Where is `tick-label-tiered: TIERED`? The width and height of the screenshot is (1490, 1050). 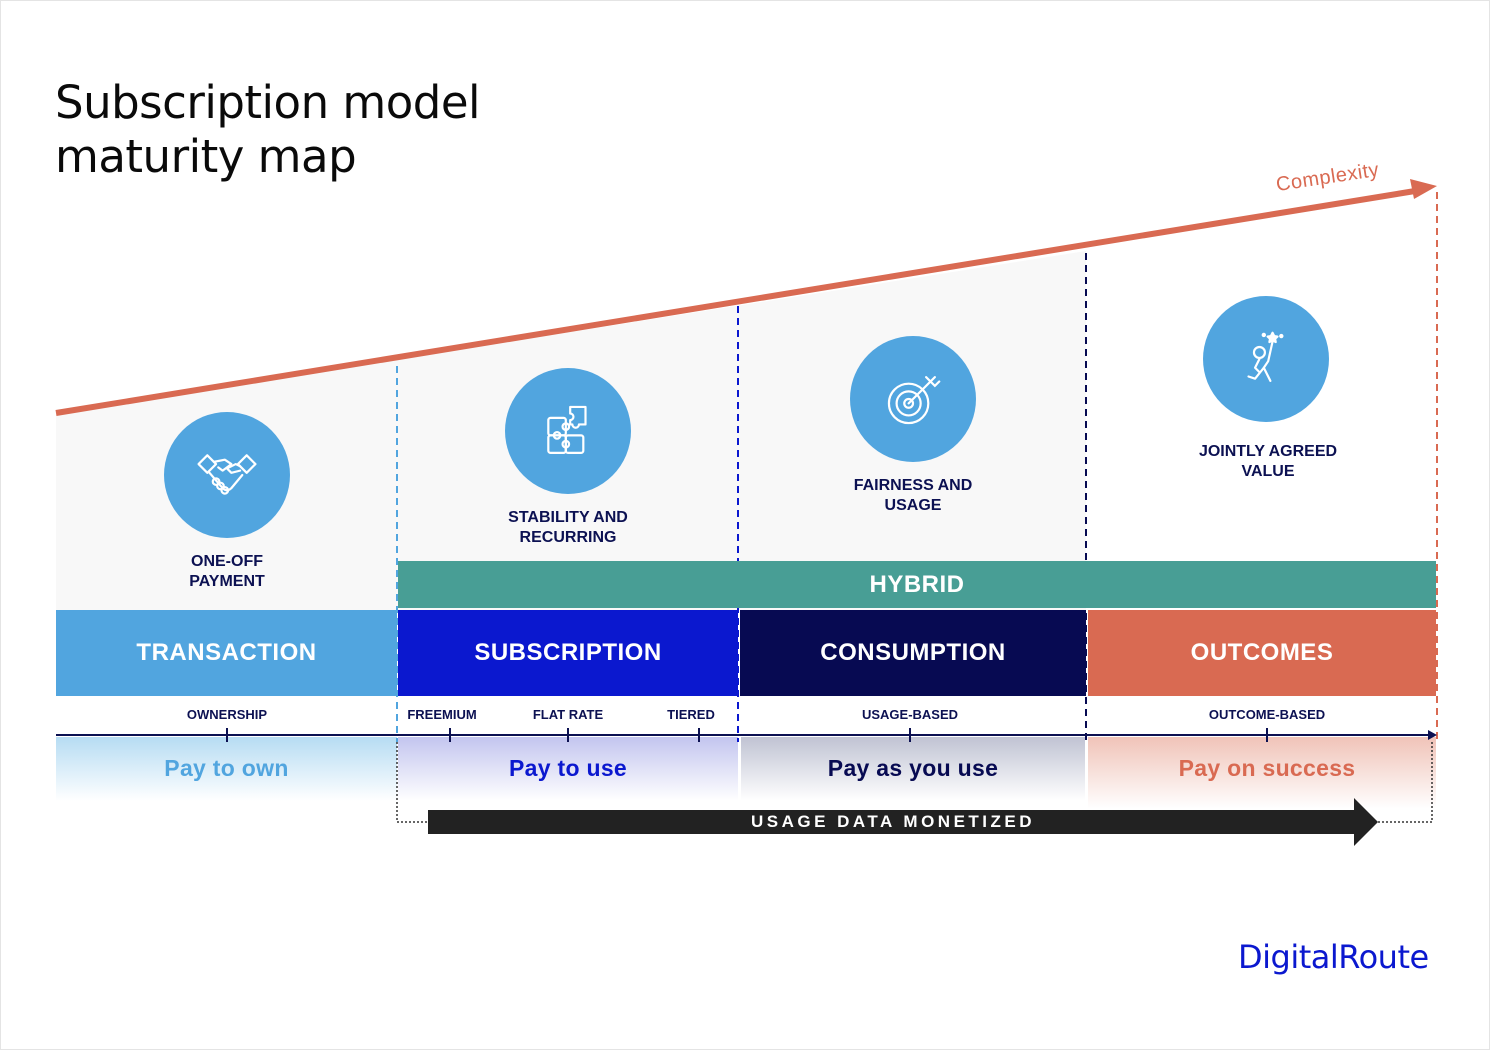 tick-label-tiered: TIERED is located at coordinates (691, 714).